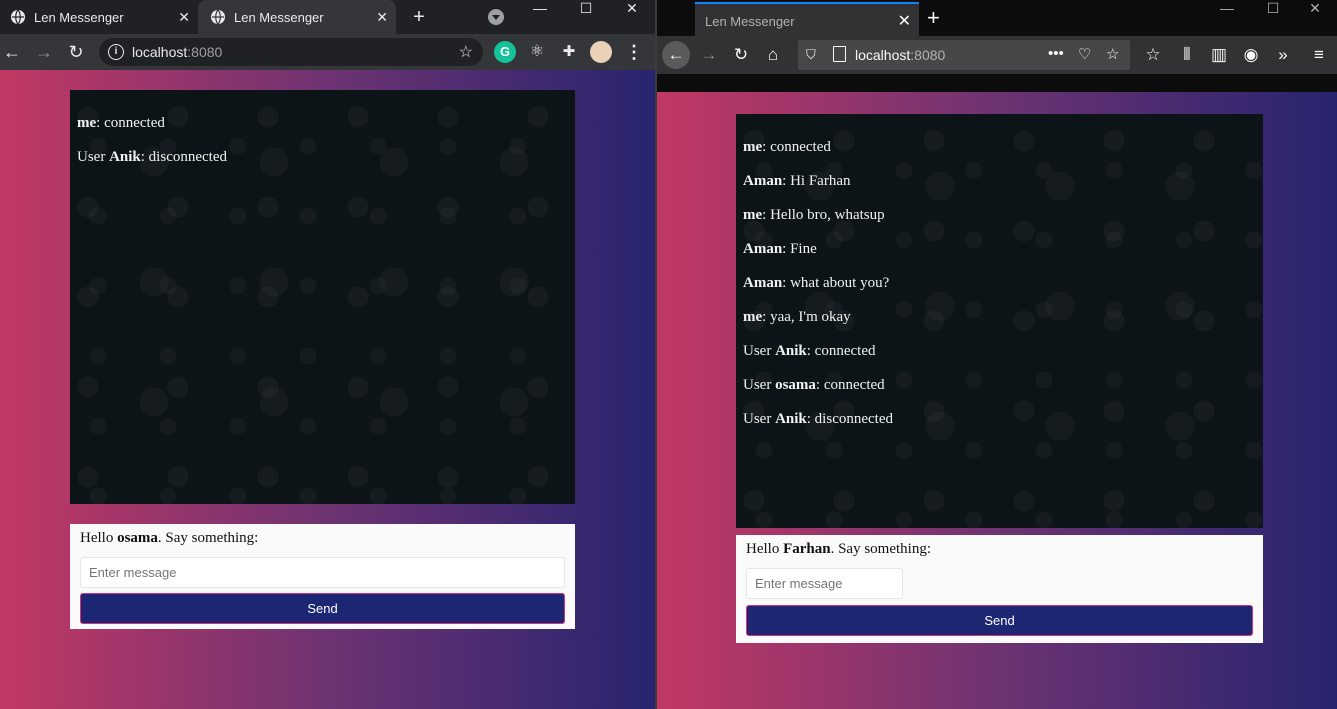 Image resolution: width=1337 pixels, height=709 pixels. Describe the element at coordinates (1319, 55) in the screenshot. I see `menu-hamburger-icon: ≡` at that location.